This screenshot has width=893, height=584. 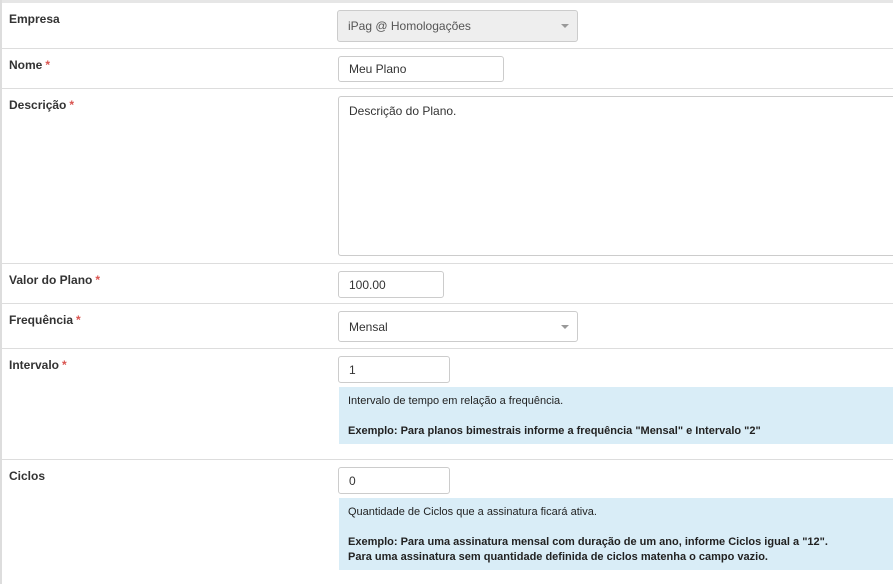 I want to click on intervalo-value: 1, so click(x=352, y=369).